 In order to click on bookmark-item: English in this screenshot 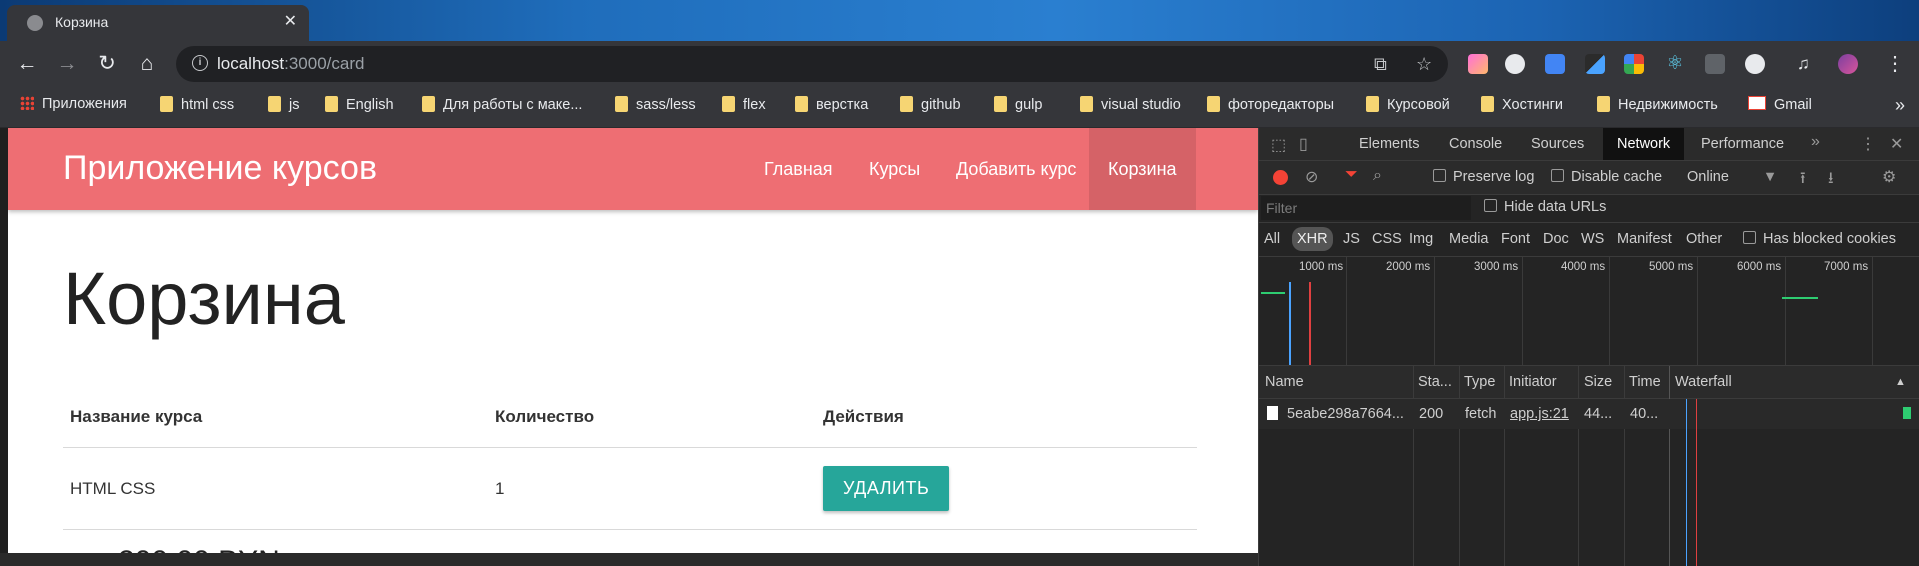, I will do `click(359, 104)`.